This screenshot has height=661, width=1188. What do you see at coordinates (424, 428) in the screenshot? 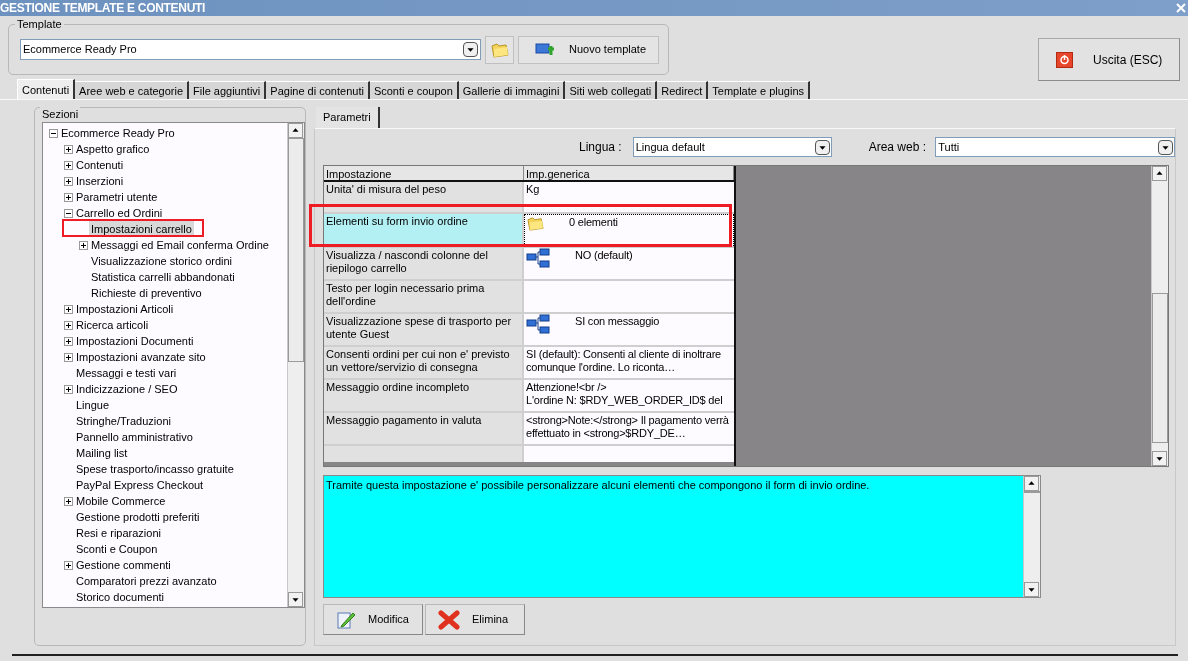
I see `setting-cell: Messaggio pagamento in valuta` at bounding box center [424, 428].